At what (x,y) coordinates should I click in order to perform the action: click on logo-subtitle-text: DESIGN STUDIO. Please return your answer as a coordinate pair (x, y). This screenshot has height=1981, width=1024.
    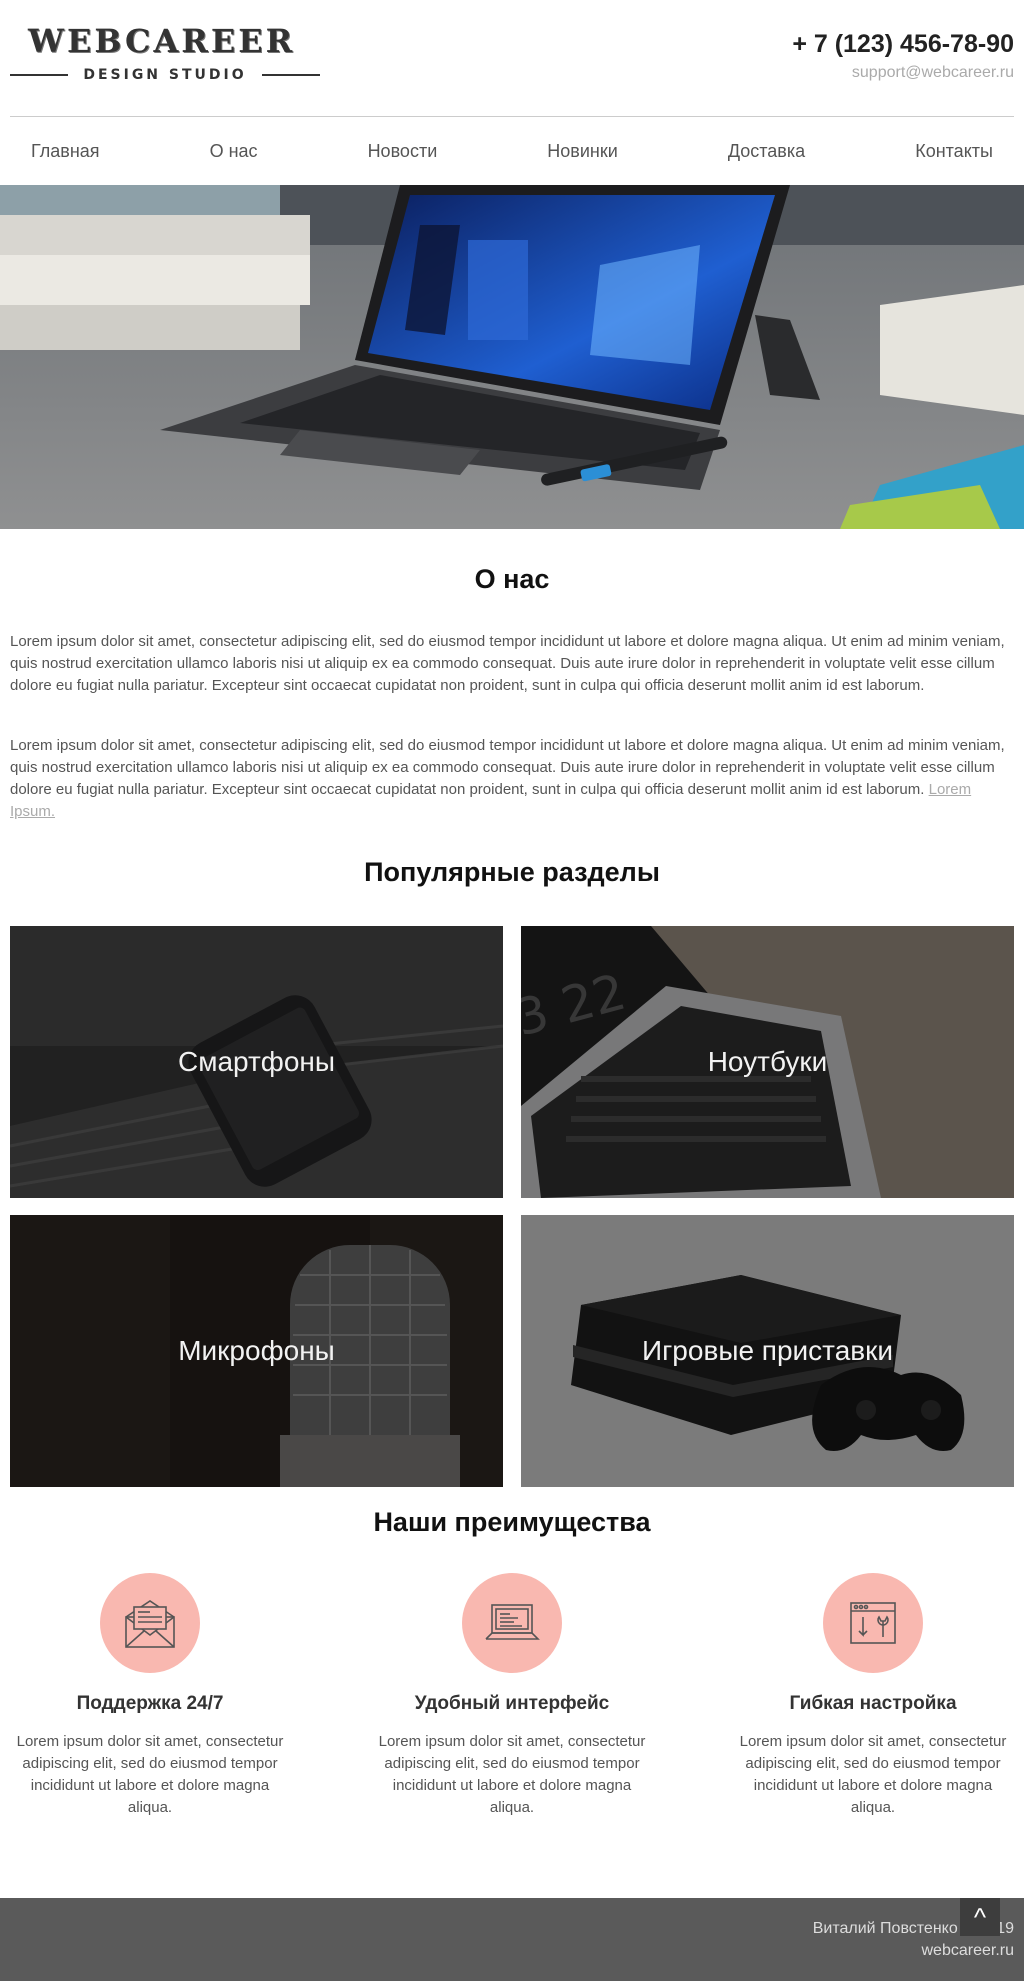
    Looking at the image, I should click on (165, 75).